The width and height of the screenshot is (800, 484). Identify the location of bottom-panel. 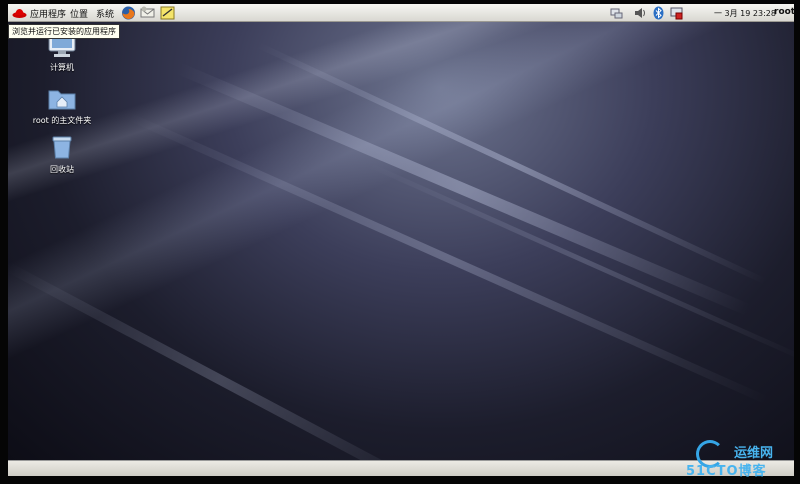
(401, 468).